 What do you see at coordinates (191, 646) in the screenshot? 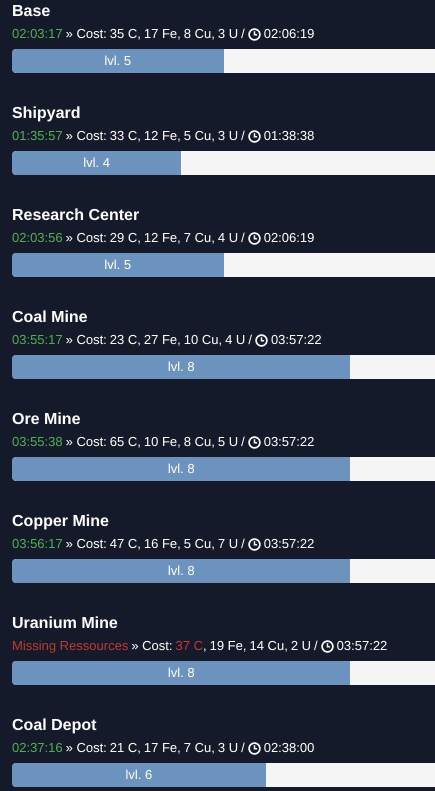
I see `cost-value: 37 C,` at bounding box center [191, 646].